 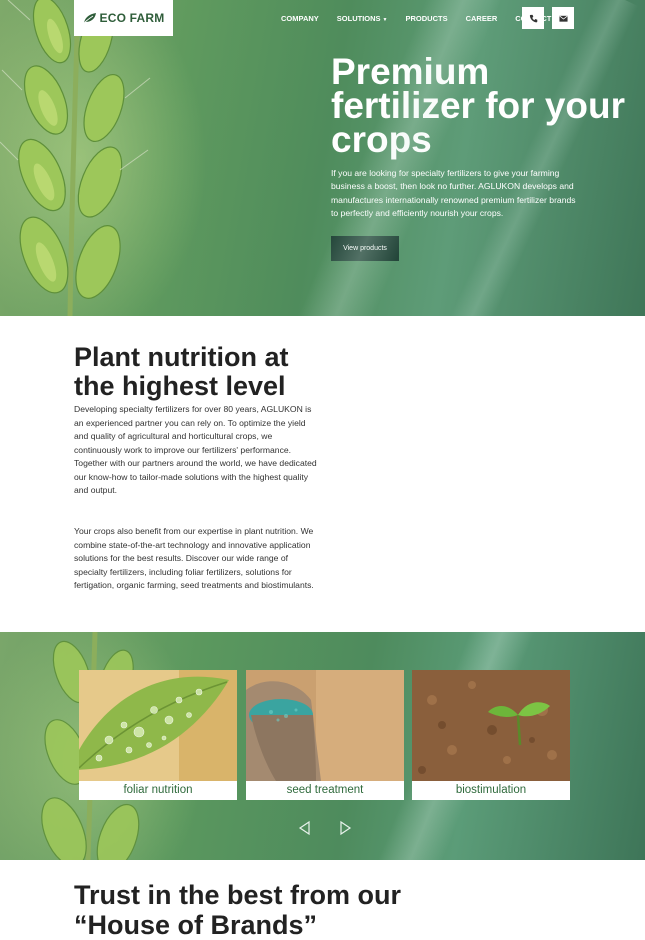 I want to click on logo: ECO FARM, so click(x=123, y=18).